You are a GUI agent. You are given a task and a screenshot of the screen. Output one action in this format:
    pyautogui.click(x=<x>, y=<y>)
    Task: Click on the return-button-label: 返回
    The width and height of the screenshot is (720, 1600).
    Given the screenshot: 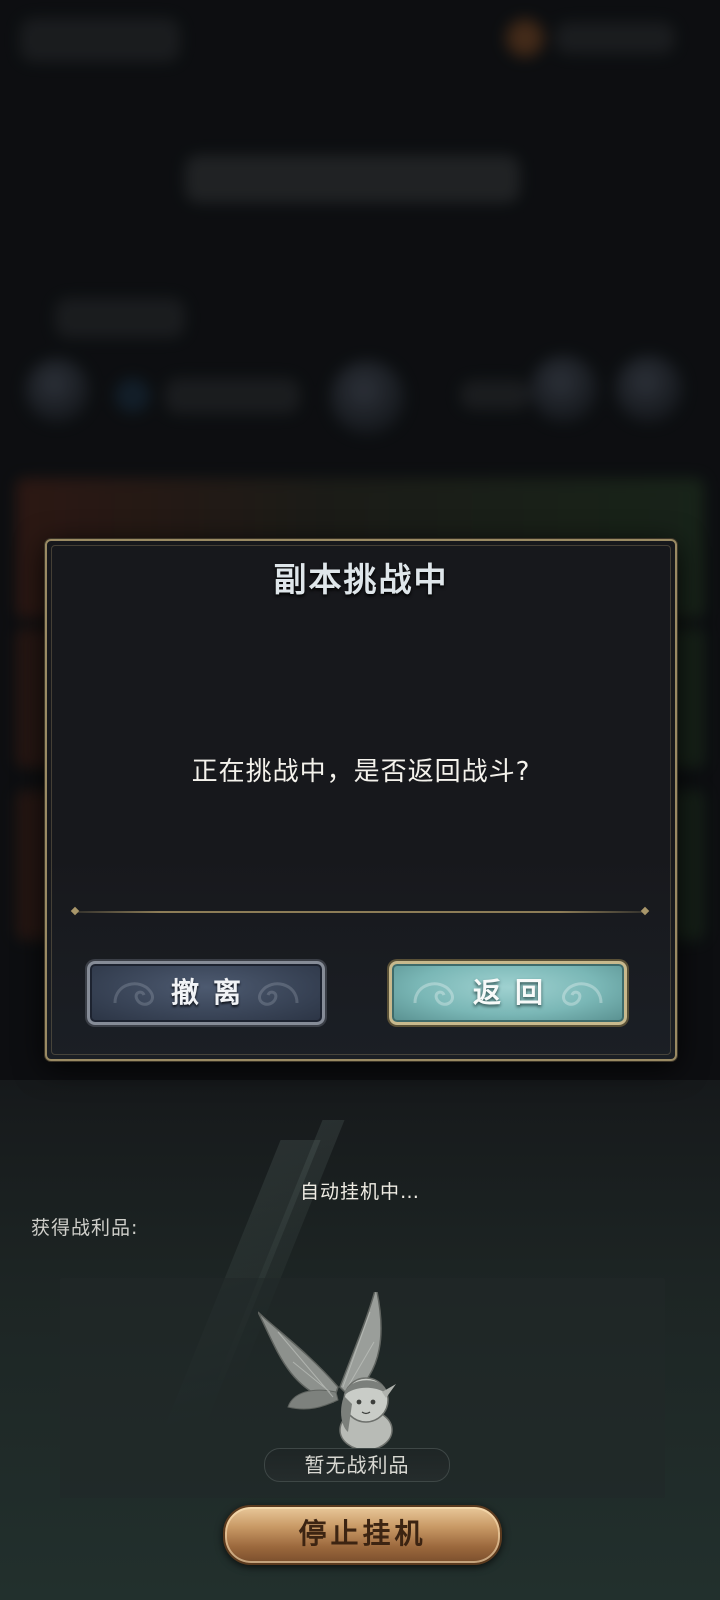 What is the action you would take?
    pyautogui.click(x=514, y=992)
    